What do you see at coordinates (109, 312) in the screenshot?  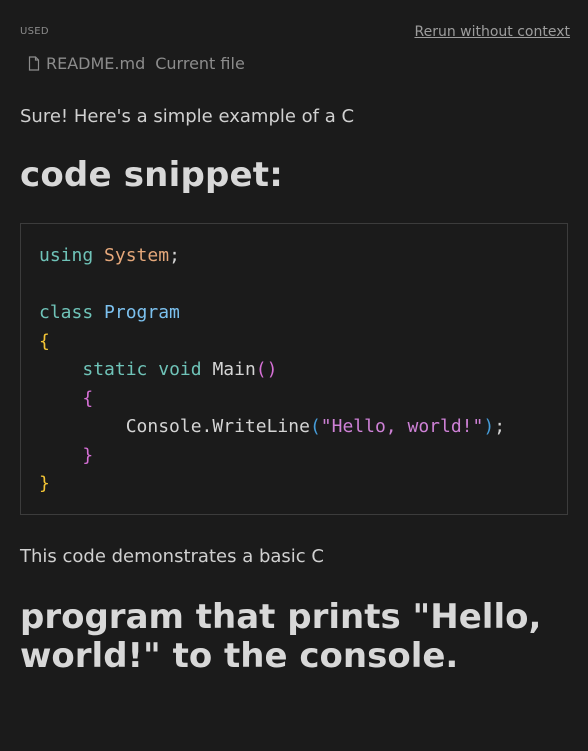 I see `code-line: class Program` at bounding box center [109, 312].